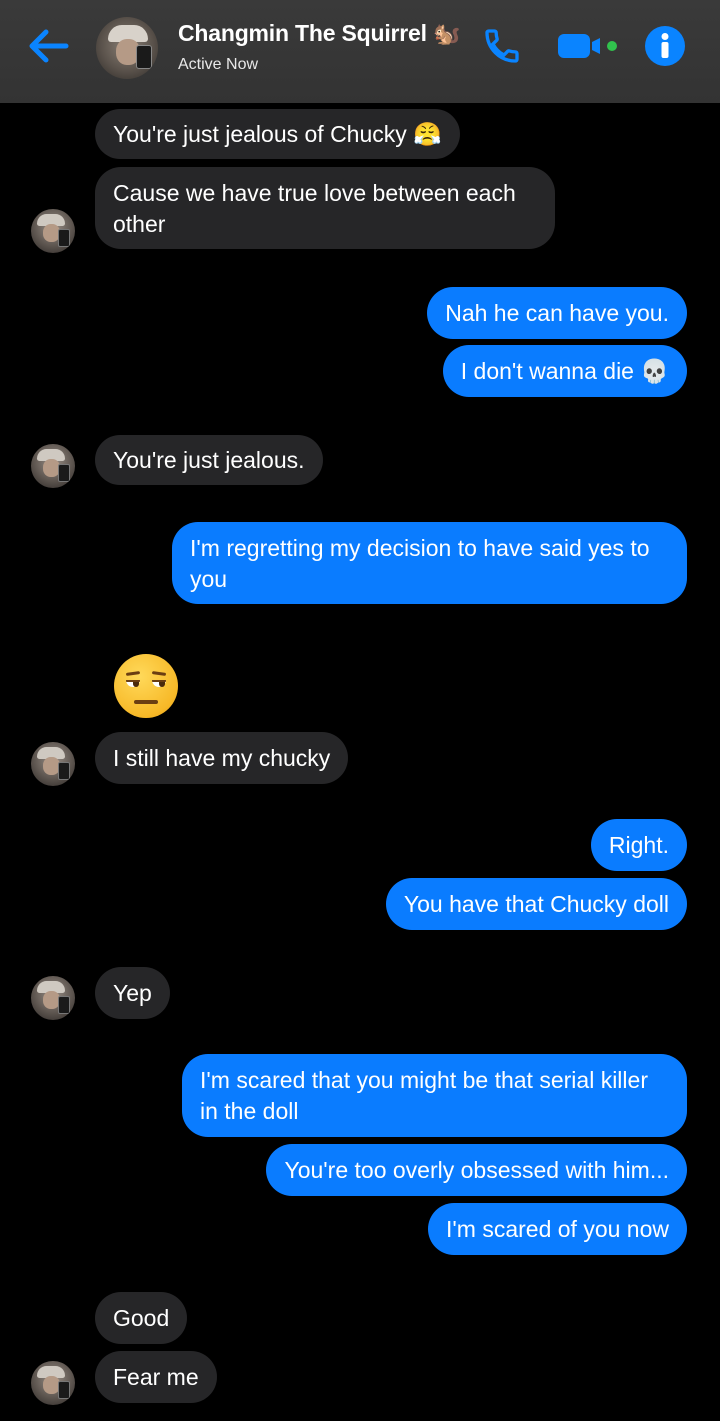 Image resolution: width=720 pixels, height=1421 pixels. I want to click on message-incoming: I still have my chucky, so click(222, 758).